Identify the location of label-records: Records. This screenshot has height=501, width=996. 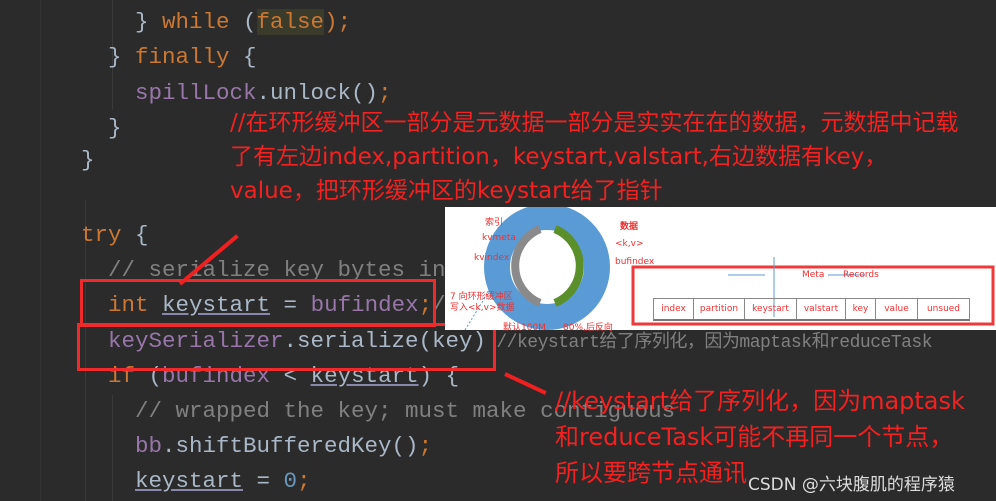
(861, 275).